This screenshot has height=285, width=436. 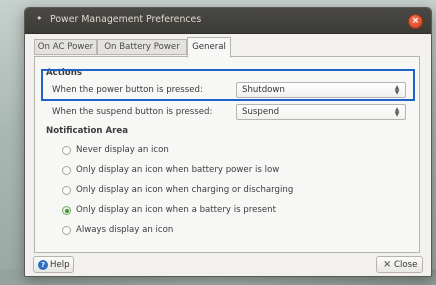 What do you see at coordinates (209, 47) in the screenshot?
I see `tab-general: General` at bounding box center [209, 47].